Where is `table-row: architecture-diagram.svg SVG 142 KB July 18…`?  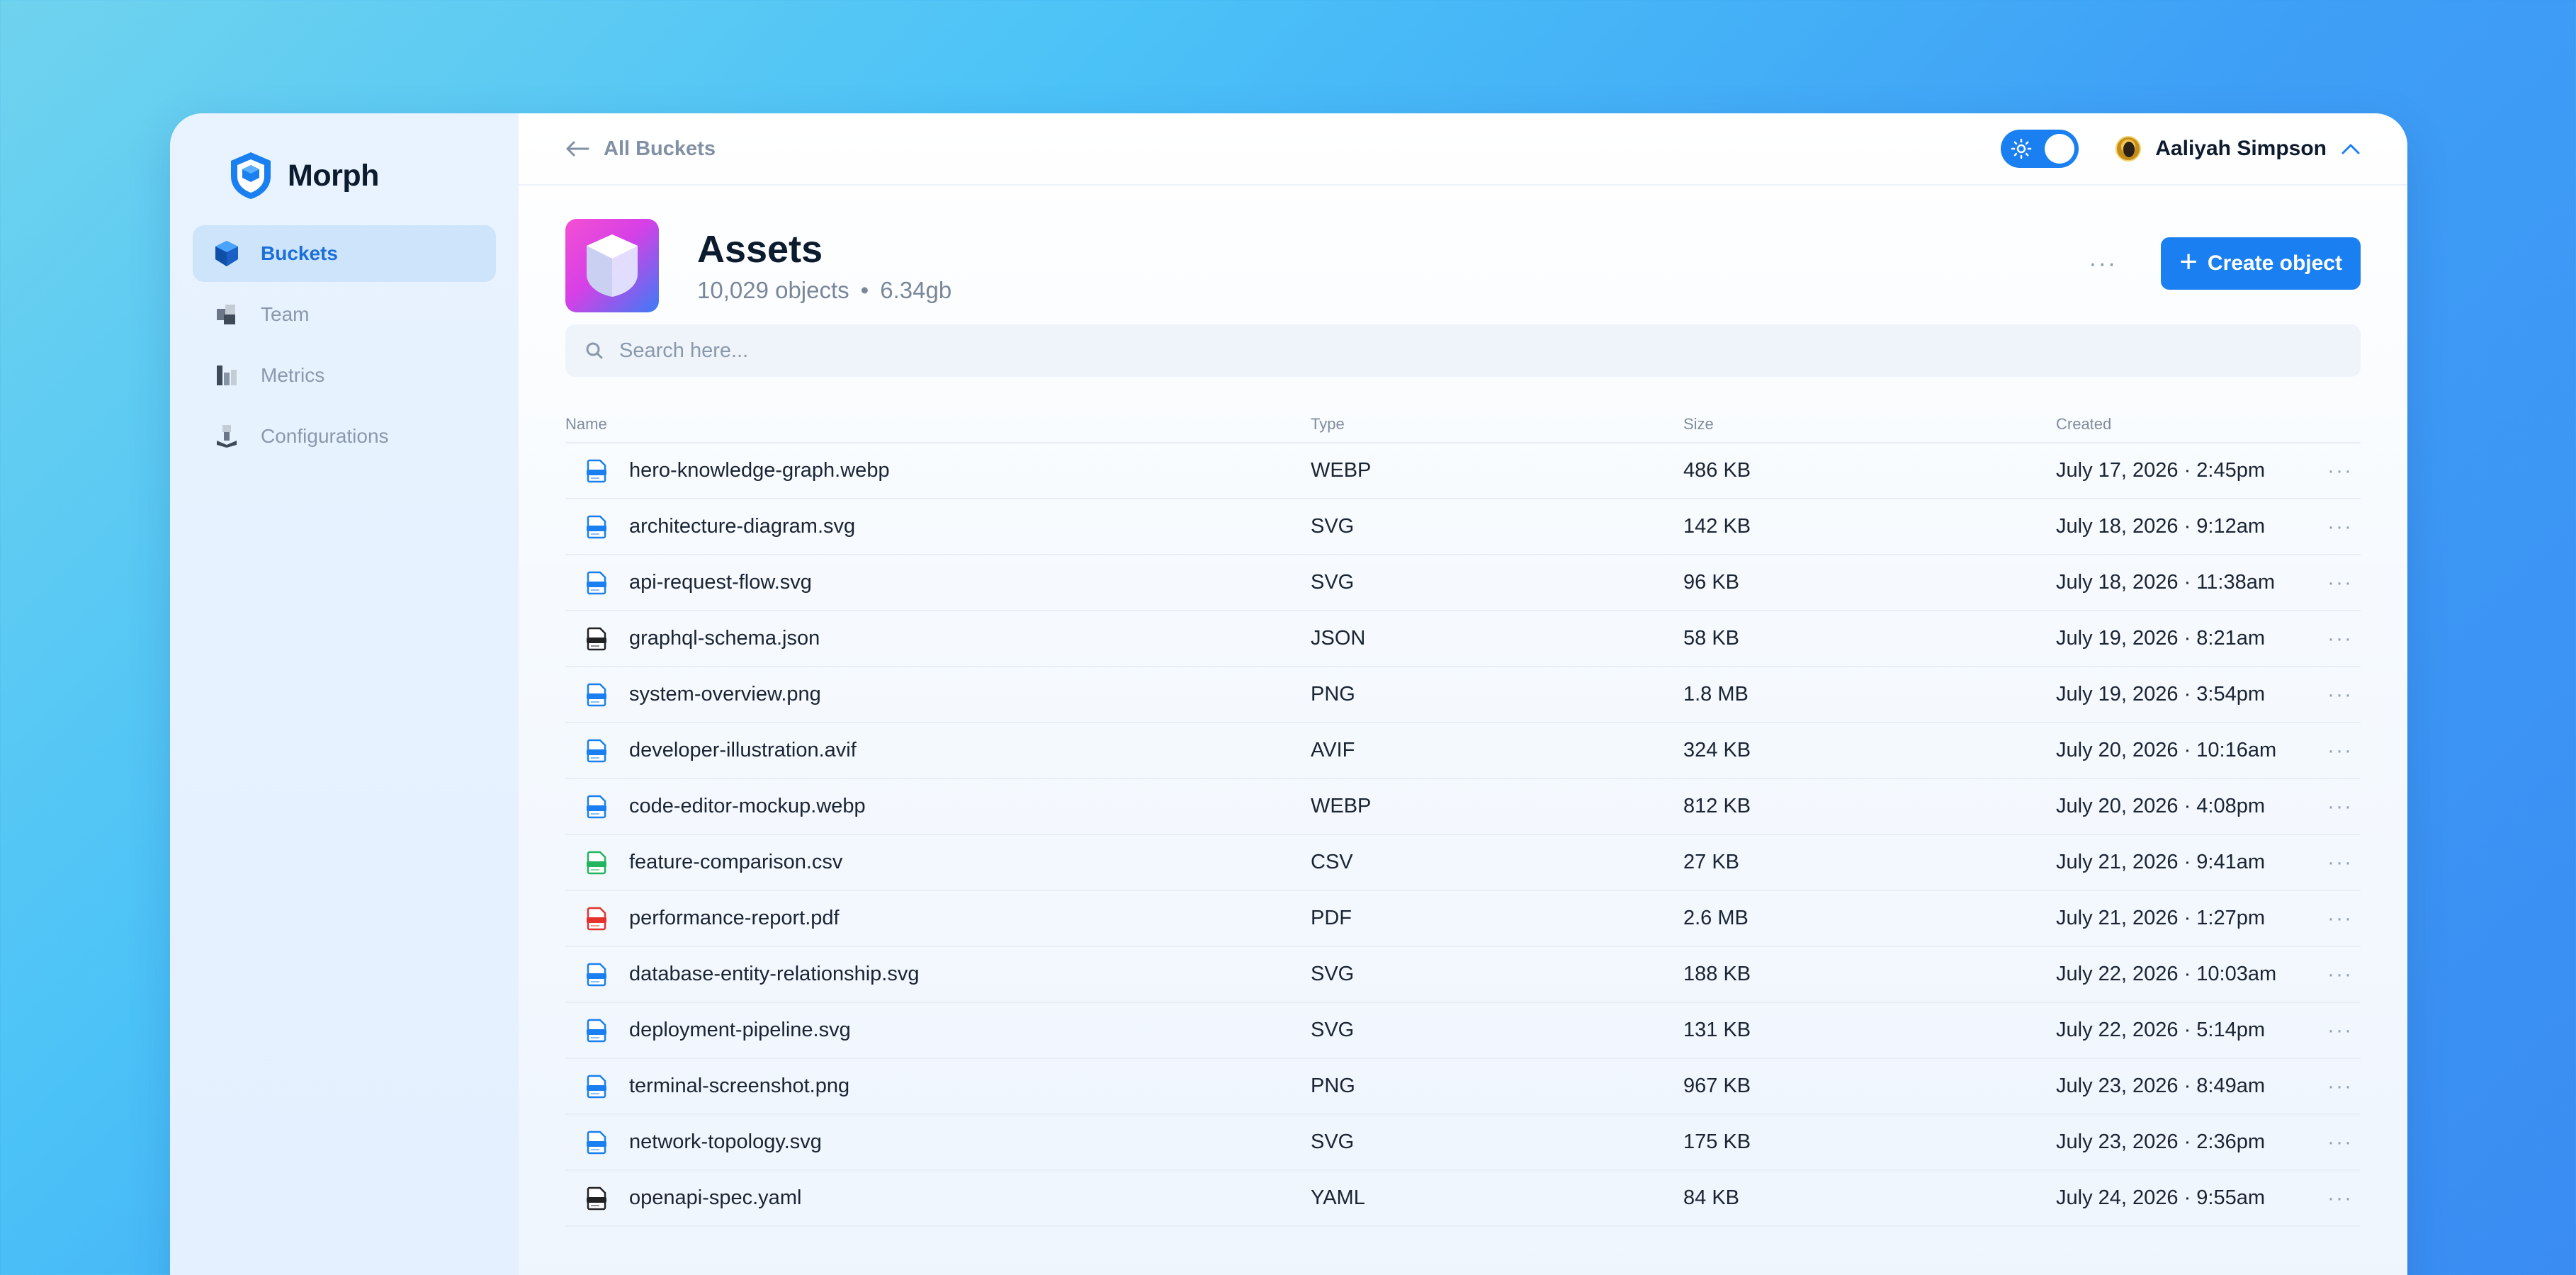
table-row: architecture-diagram.svg SVG 142 KB July 18… is located at coordinates (1463, 527).